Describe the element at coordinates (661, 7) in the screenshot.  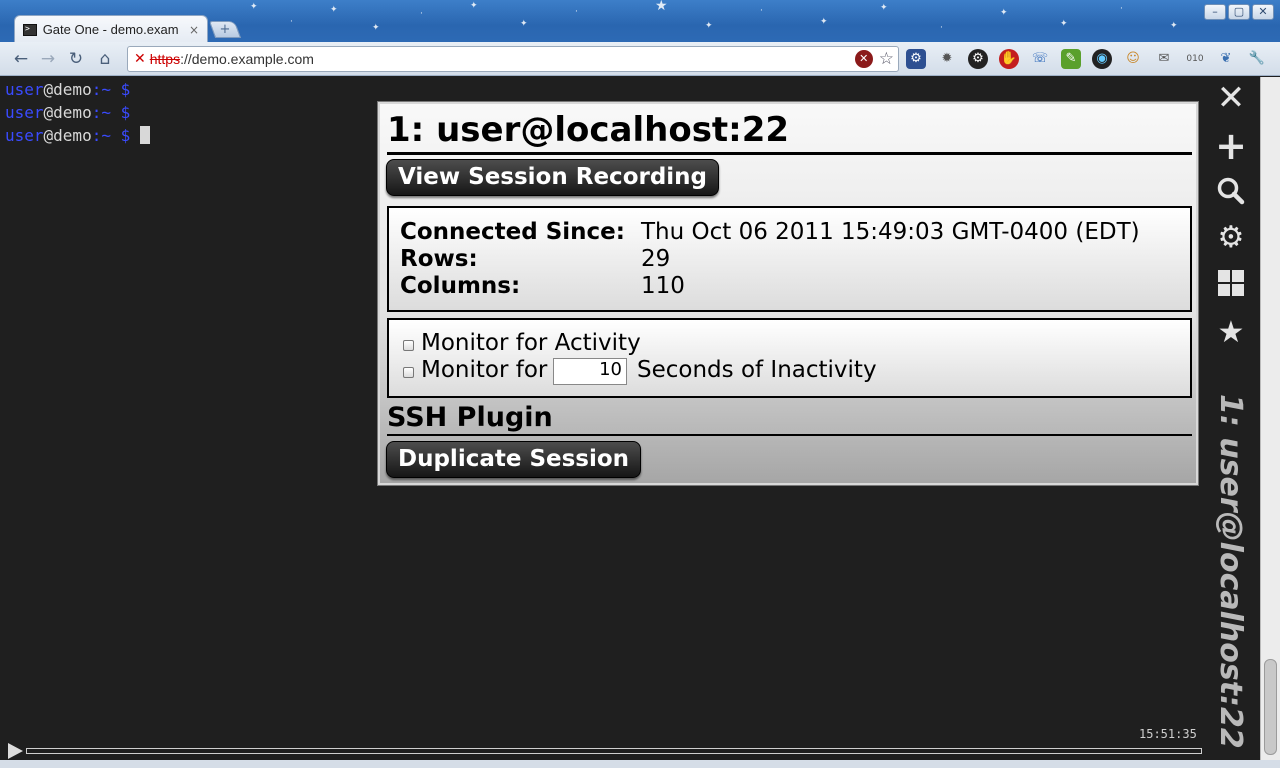
I see `star-decoration: ★` at that location.